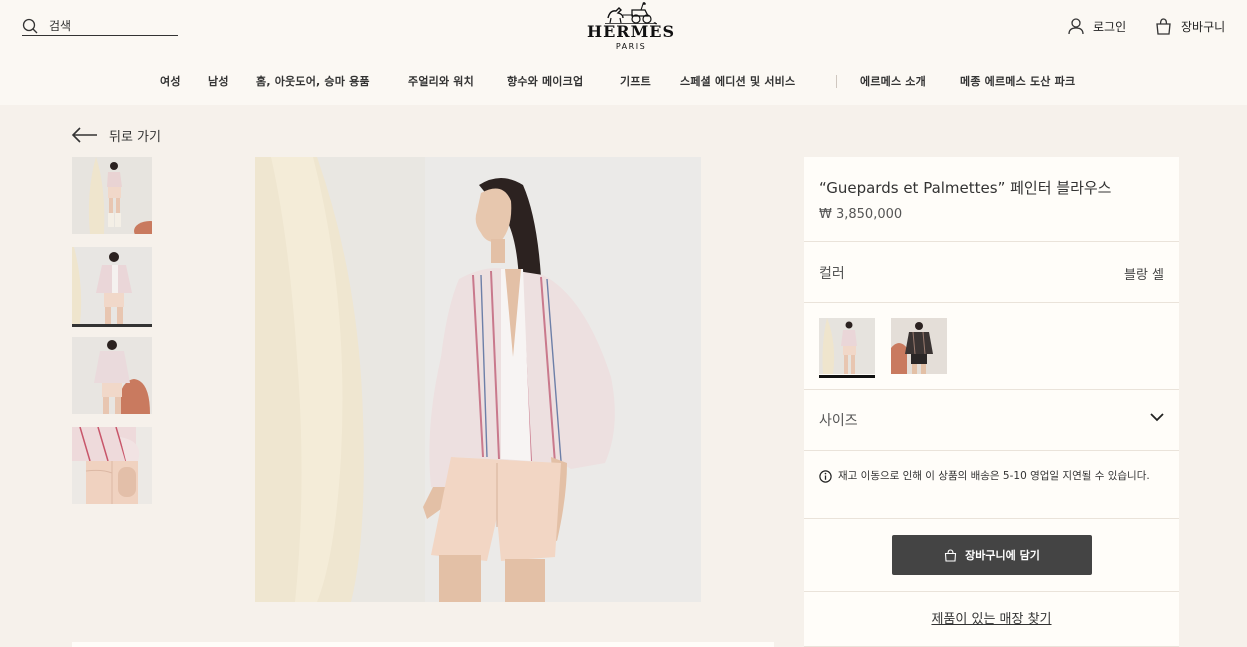  What do you see at coordinates (737, 81) in the screenshot?
I see `nav-item-special-editions-services: 스페셜 에디션 및 서비스` at bounding box center [737, 81].